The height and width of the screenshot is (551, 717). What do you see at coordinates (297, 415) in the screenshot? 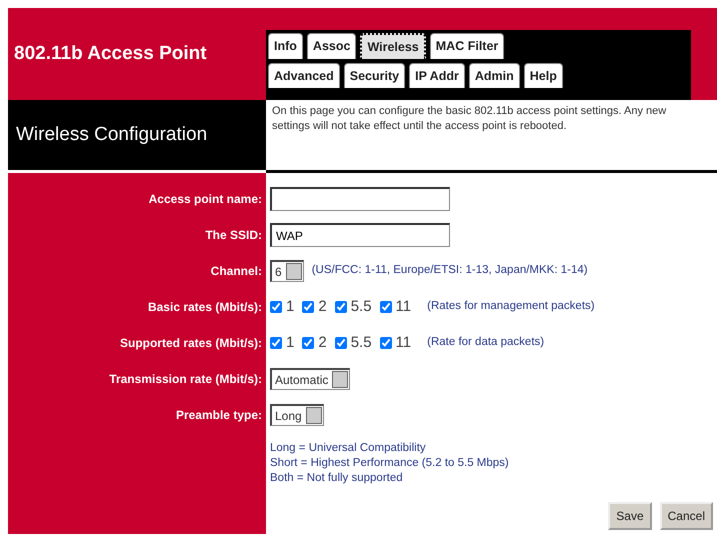
I see `dropdown: Long` at bounding box center [297, 415].